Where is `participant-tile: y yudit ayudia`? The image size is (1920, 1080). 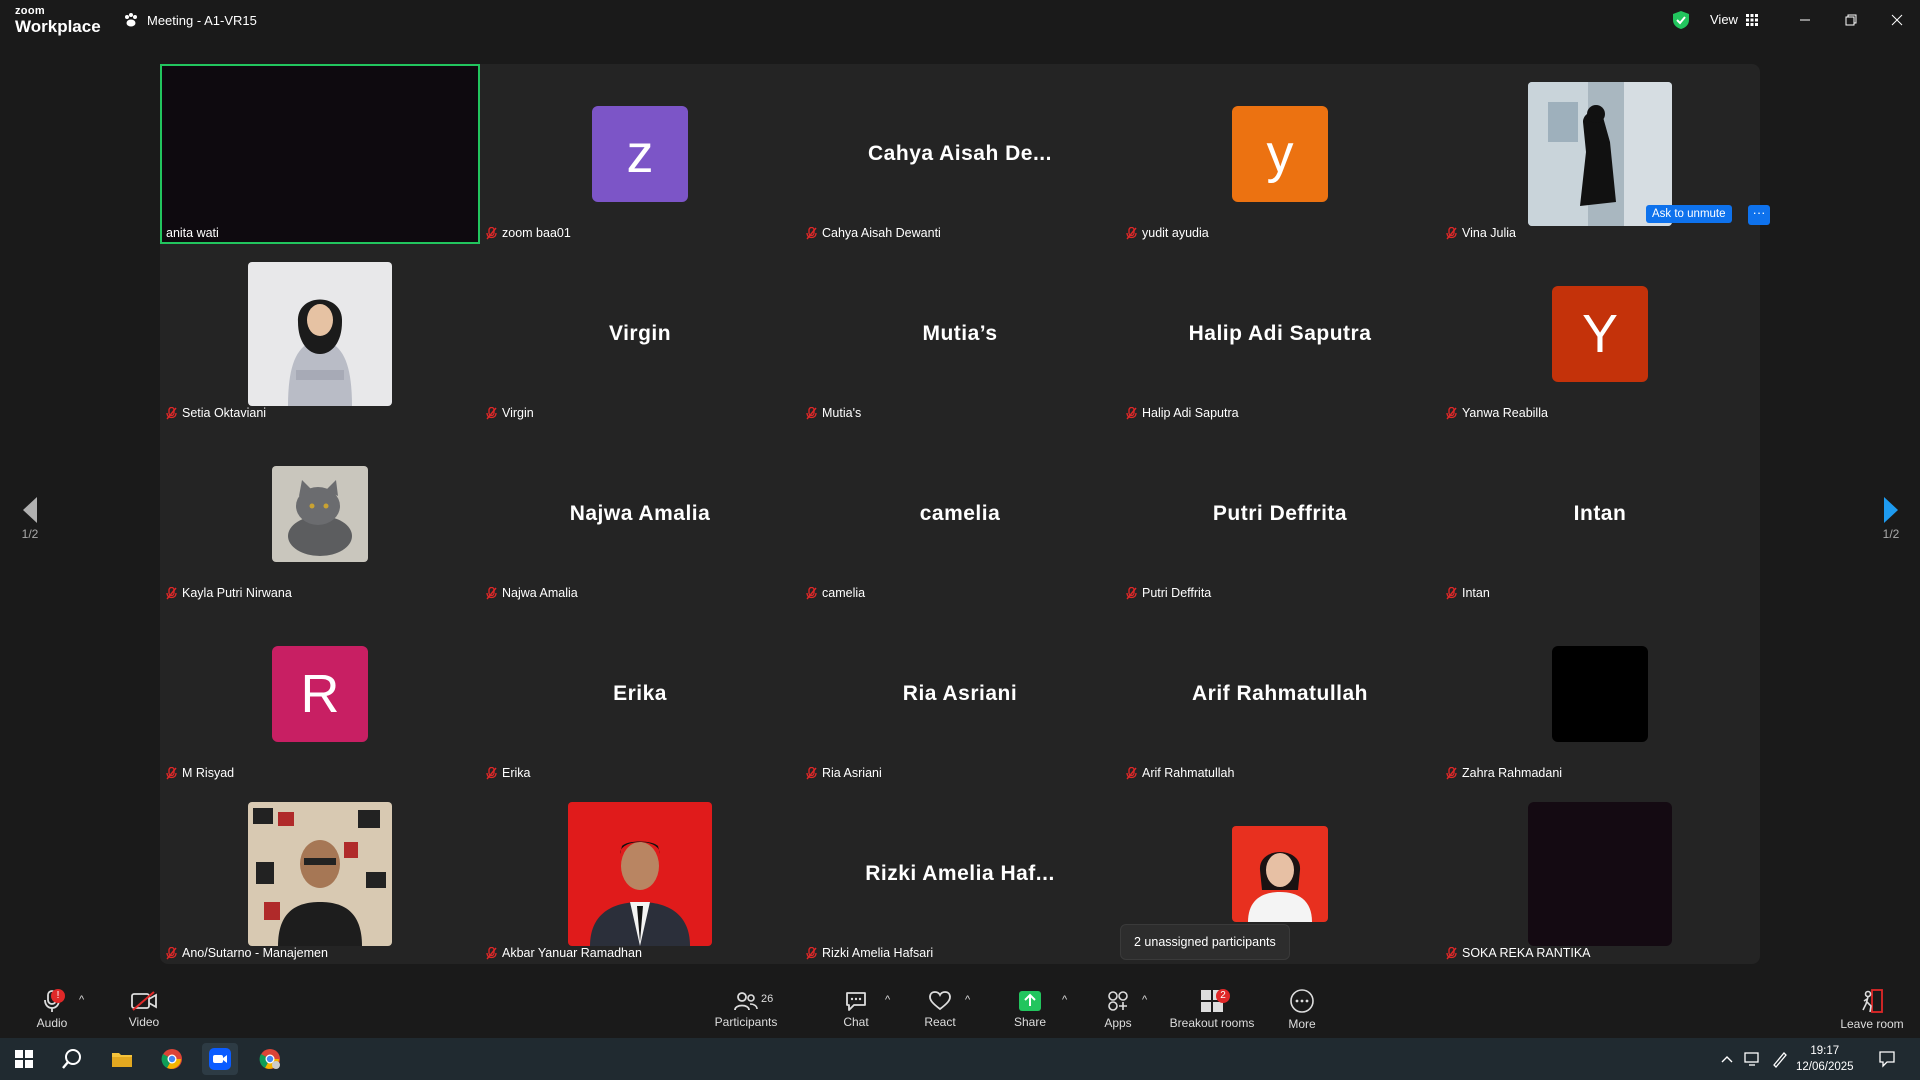 participant-tile: y yudit ayudia is located at coordinates (1280, 154).